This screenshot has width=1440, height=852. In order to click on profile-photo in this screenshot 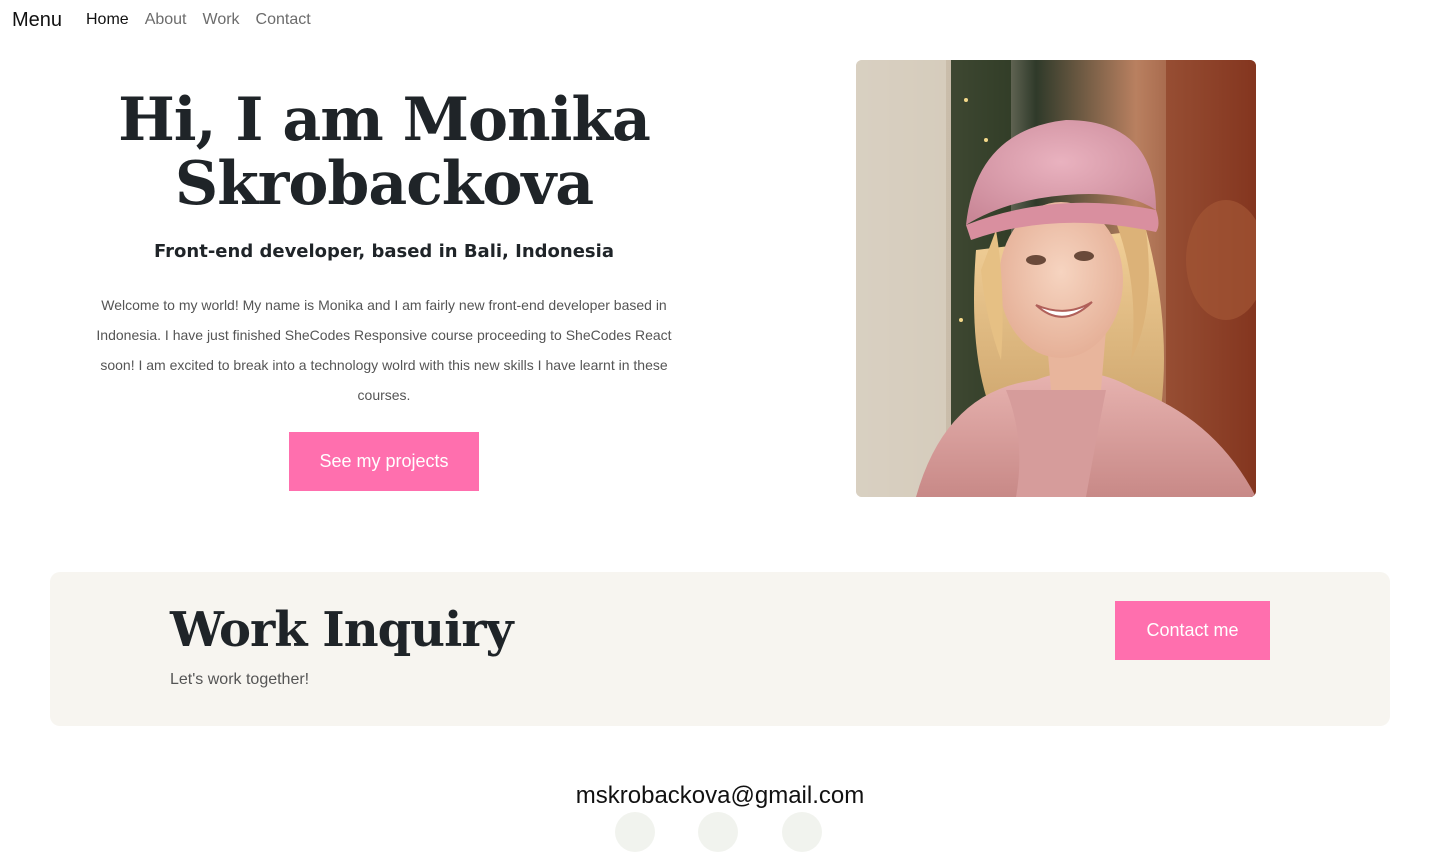, I will do `click(1056, 278)`.